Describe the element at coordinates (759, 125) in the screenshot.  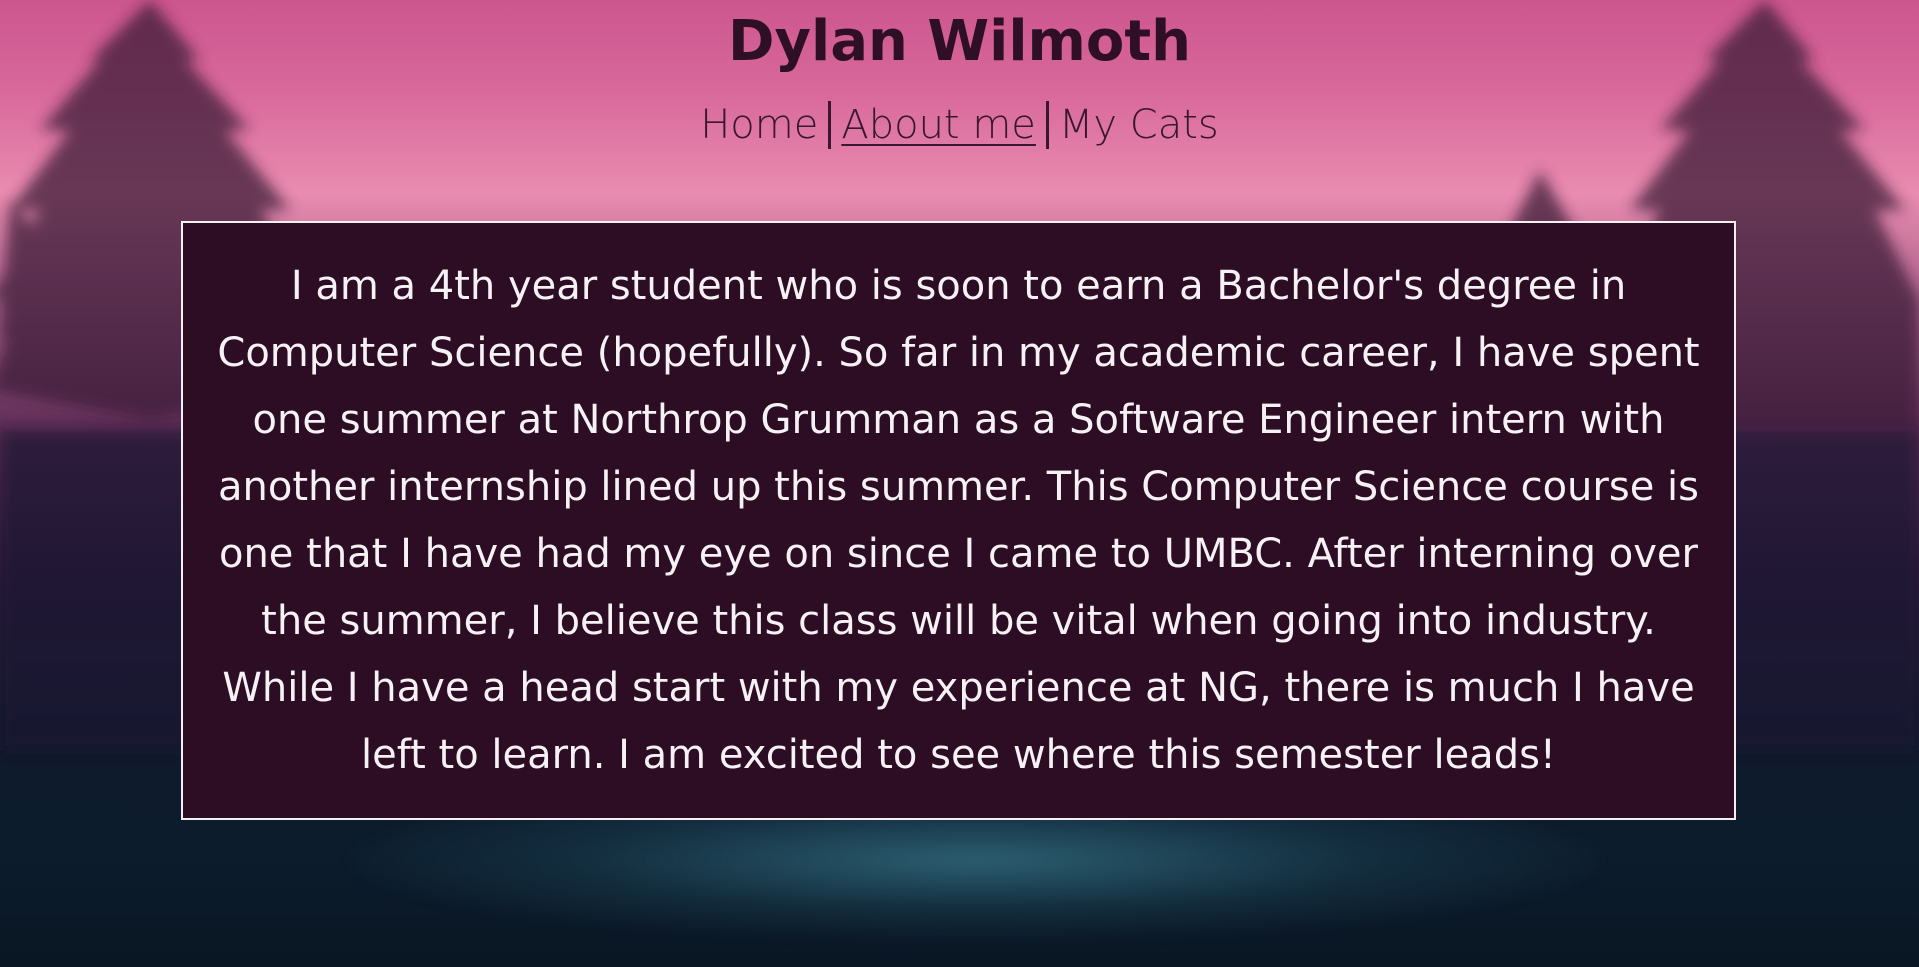
I see `nav-link-home: Home` at that location.